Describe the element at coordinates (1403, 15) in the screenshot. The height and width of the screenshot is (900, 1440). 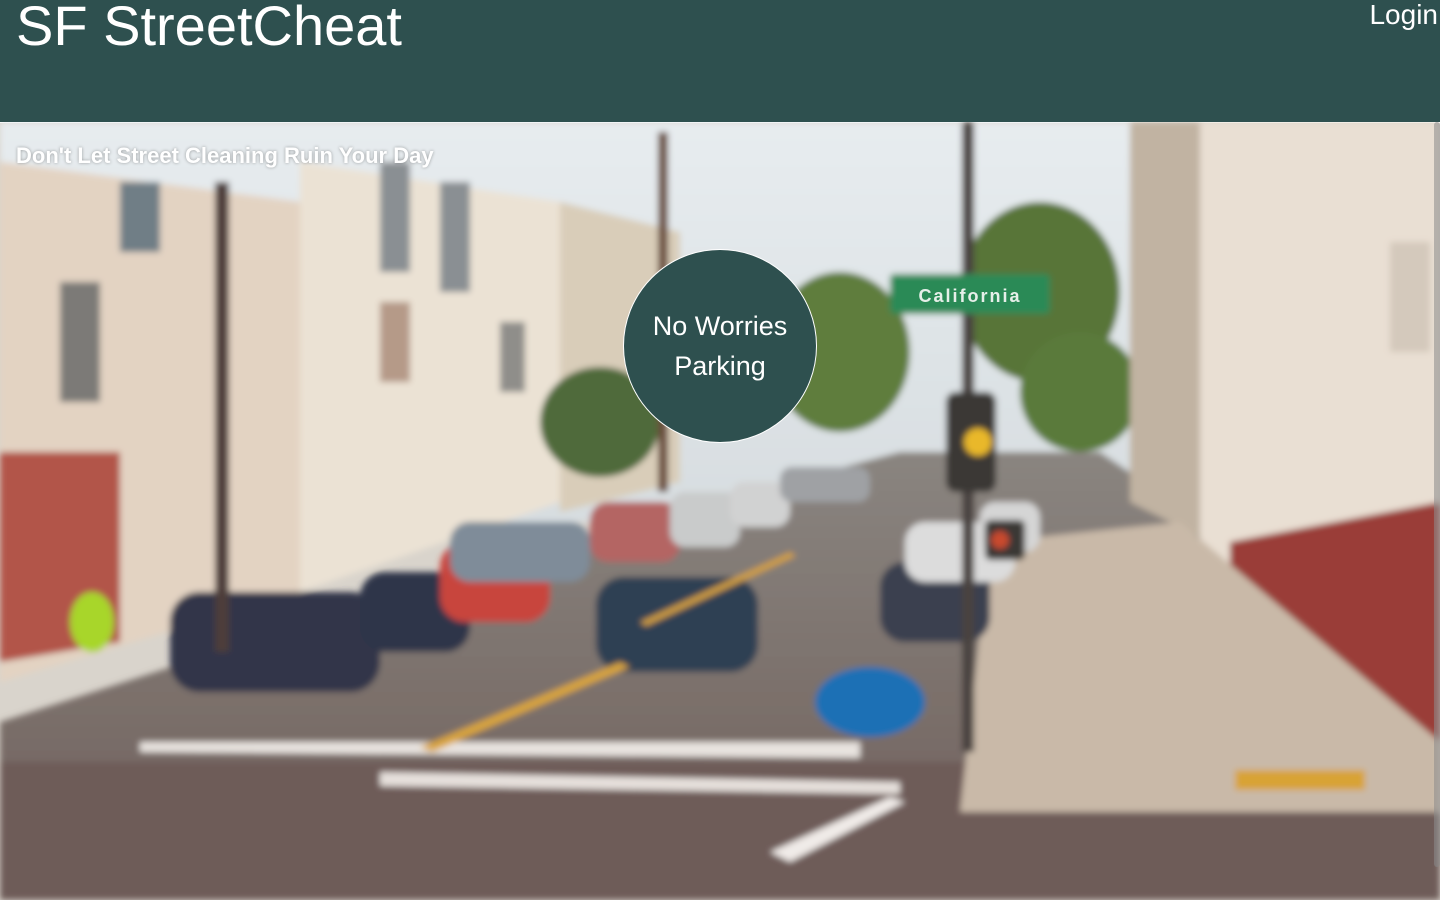
I see `login-link: Login` at that location.